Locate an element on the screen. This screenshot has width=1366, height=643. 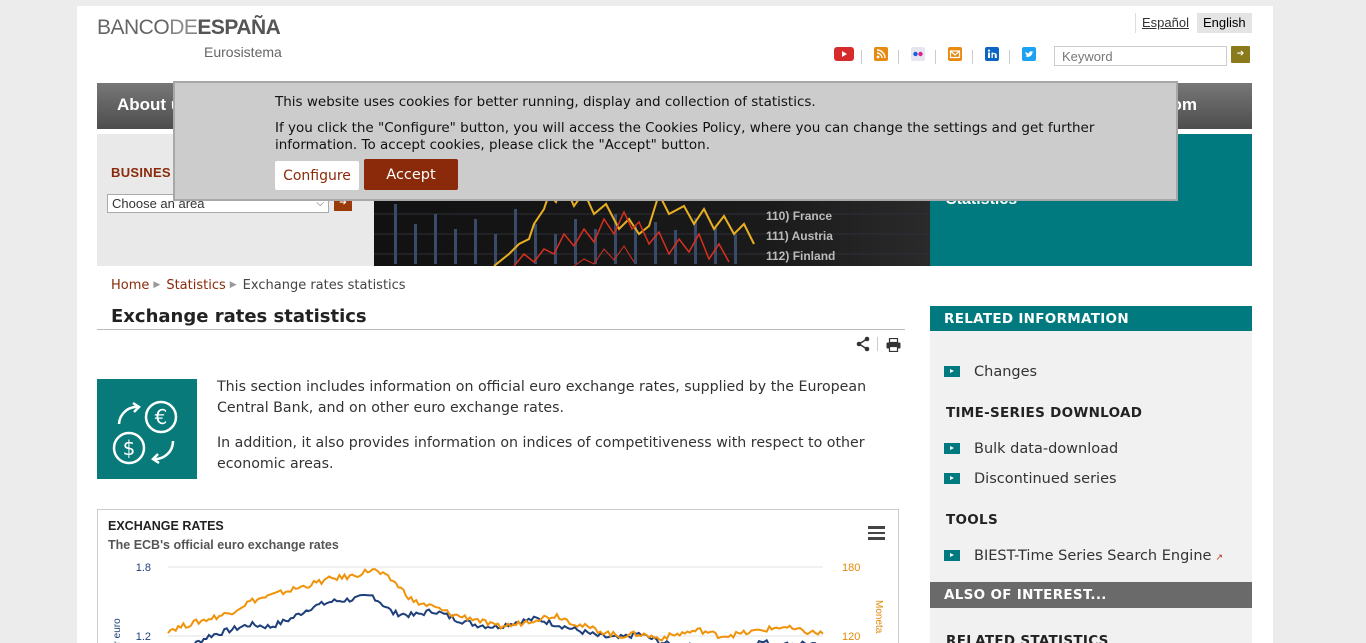
chart-y-tick-label: 1.8 is located at coordinates (143, 568).